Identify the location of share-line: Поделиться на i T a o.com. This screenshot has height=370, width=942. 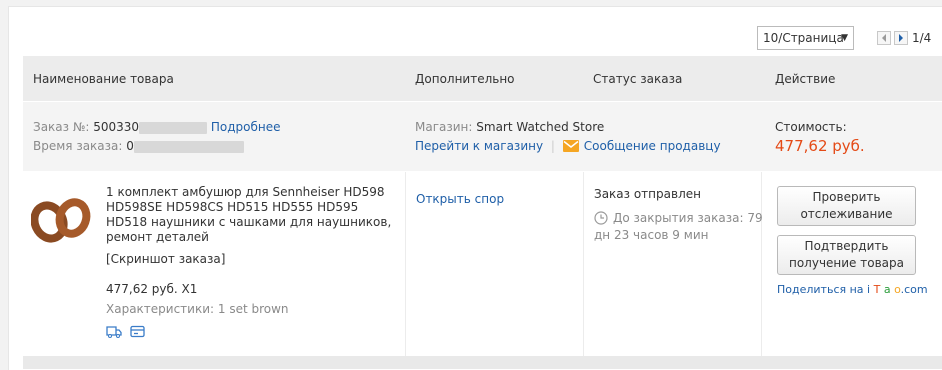
(852, 289).